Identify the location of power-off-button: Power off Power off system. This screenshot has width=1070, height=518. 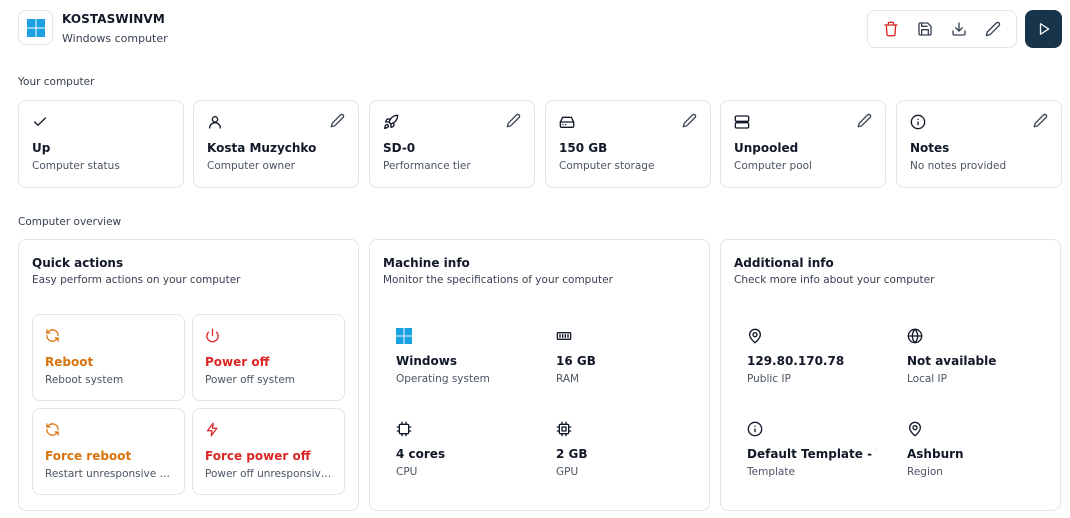
(268, 357).